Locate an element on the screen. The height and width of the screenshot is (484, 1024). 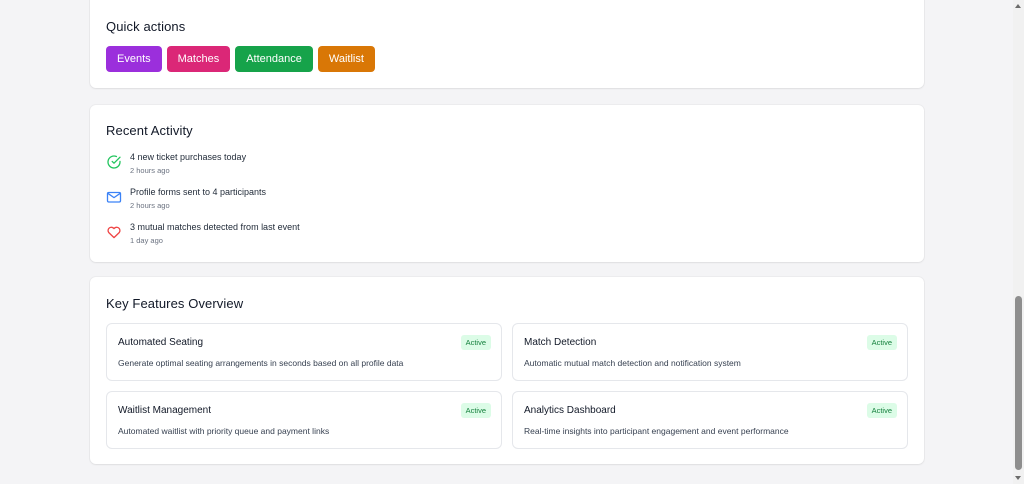
events-button: Events is located at coordinates (134, 59).